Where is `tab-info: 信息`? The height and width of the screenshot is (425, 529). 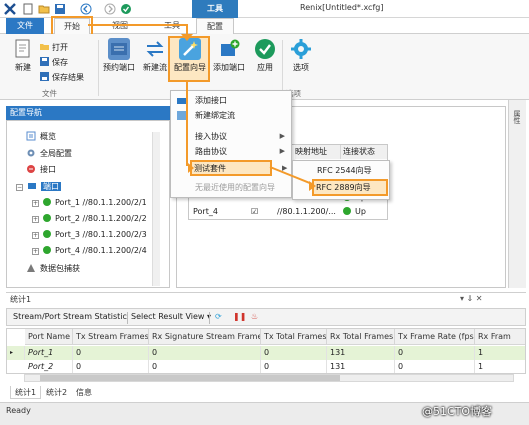
tab-info: 信息 is located at coordinates (84, 392).